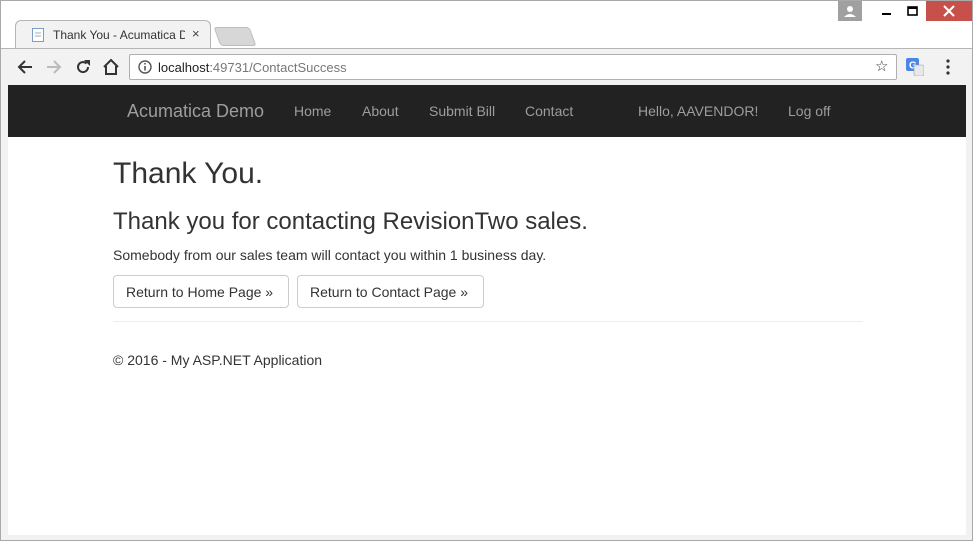 The height and width of the screenshot is (541, 973). What do you see at coordinates (38, 35) in the screenshot?
I see `page-icon` at bounding box center [38, 35].